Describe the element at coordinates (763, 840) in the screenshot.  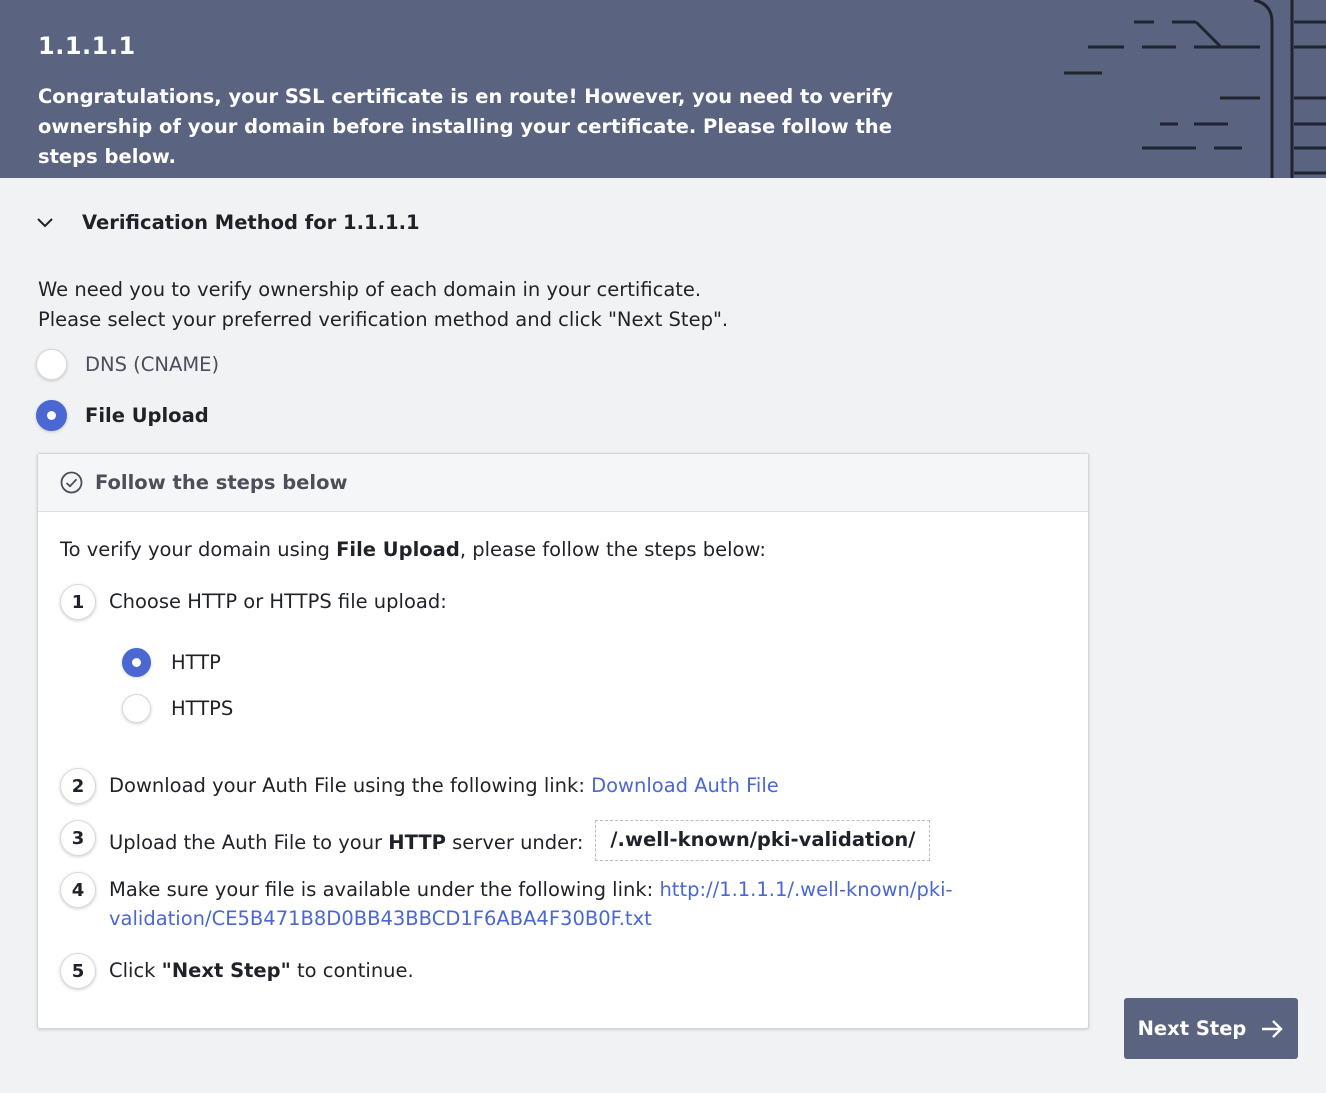
I see `validation-path: /.well-known/pki-validation/` at that location.